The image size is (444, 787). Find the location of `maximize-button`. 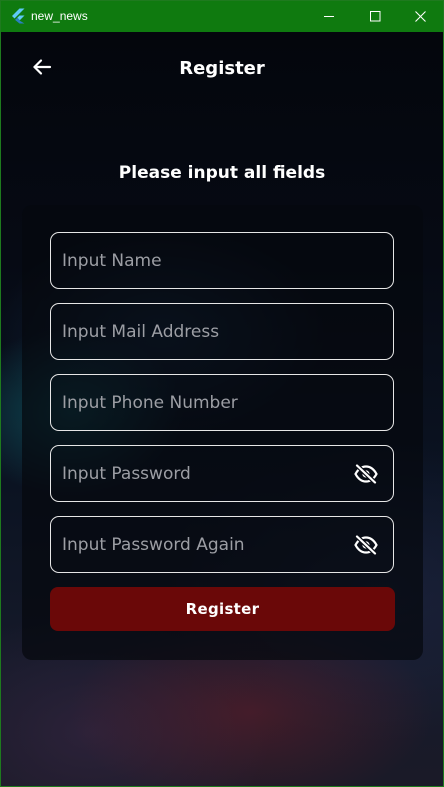

maximize-button is located at coordinates (375, 16).